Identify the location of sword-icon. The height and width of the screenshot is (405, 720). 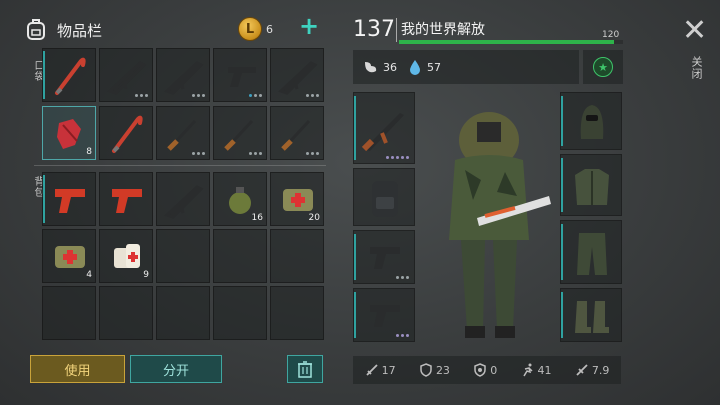
(372, 370).